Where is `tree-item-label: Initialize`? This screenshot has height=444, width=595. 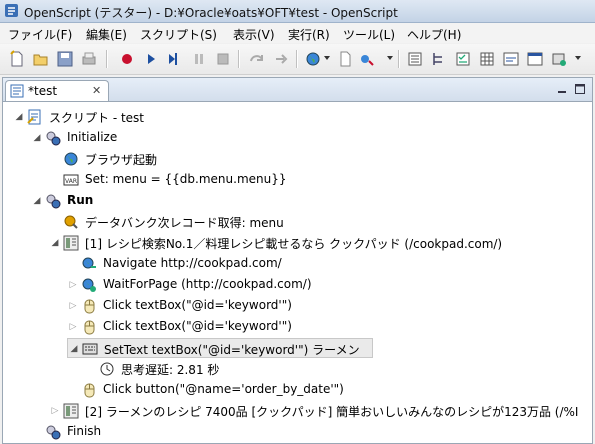
tree-item-label: Initialize is located at coordinates (92, 137).